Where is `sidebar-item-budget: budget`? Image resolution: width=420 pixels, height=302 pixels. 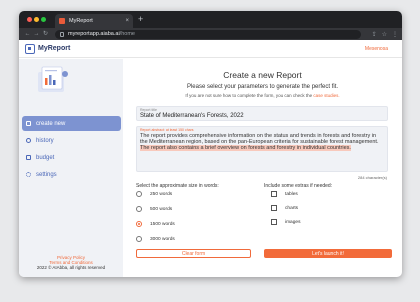
sidebar-item-budget: budget is located at coordinates (71, 157).